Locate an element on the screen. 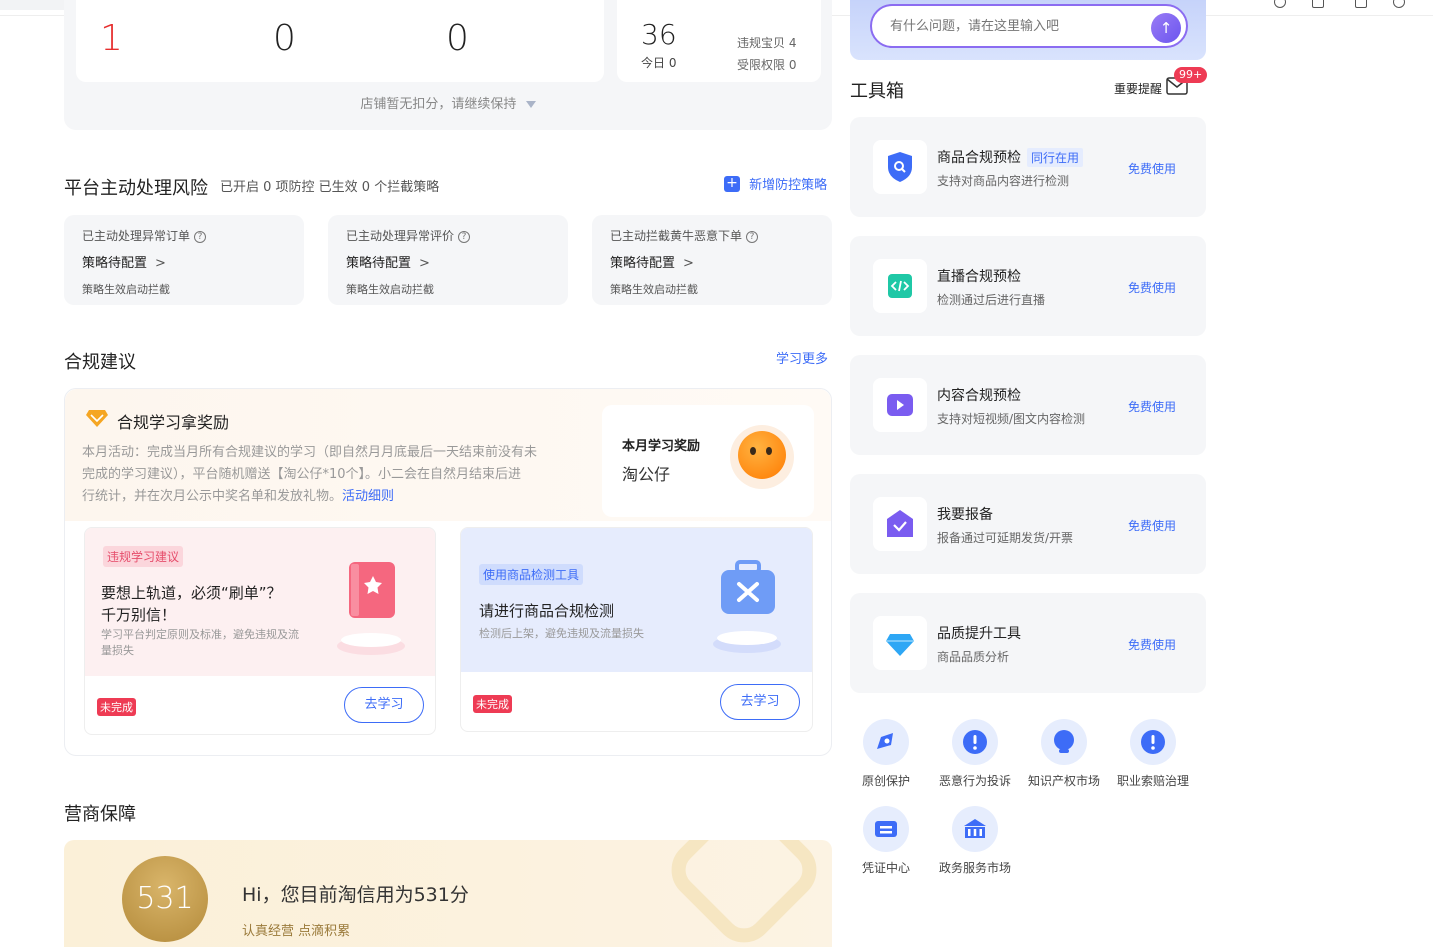 The image size is (1433, 947). pen-icon is located at coordinates (886, 742).